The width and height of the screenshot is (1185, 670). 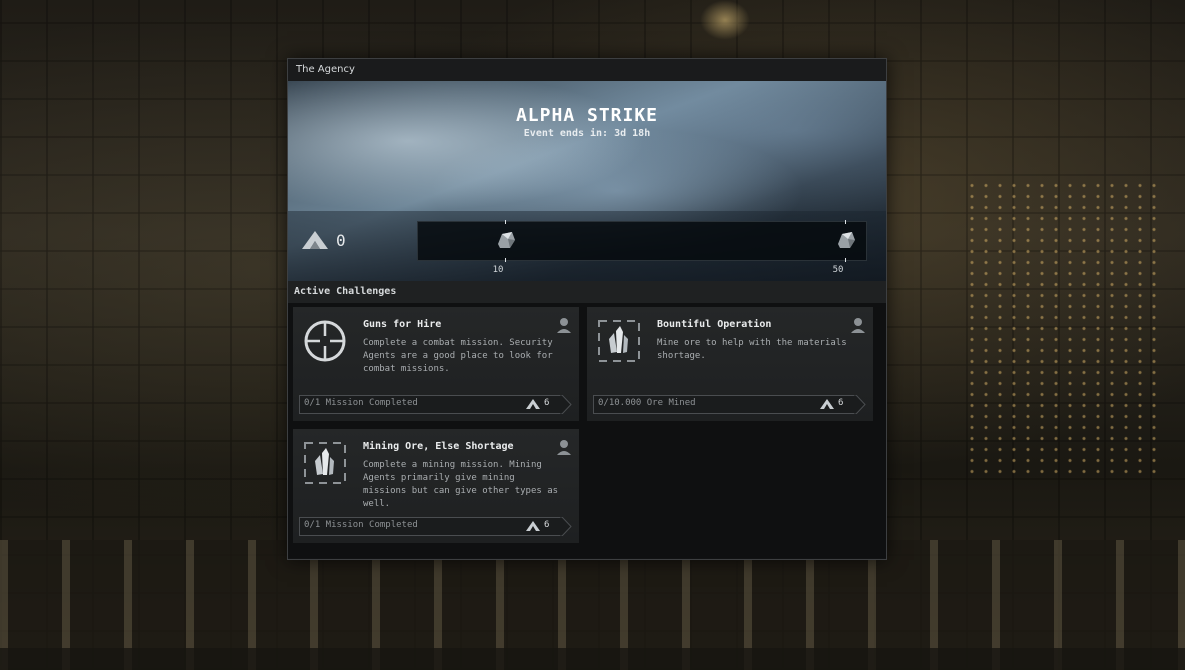 What do you see at coordinates (838, 270) in the screenshot?
I see `milestone-label: 50` at bounding box center [838, 270].